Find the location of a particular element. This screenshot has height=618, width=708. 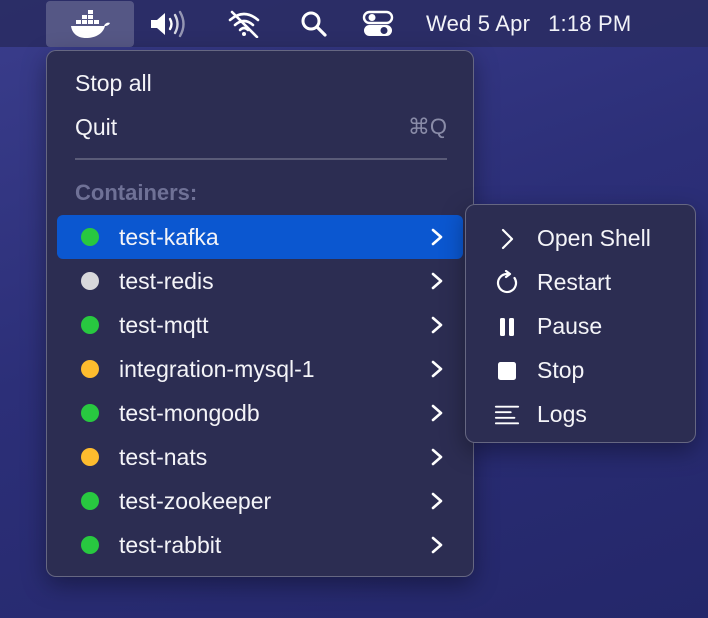

container-actions-submenu: Open Shell Restart Pause Stop Logs is located at coordinates (580, 323).